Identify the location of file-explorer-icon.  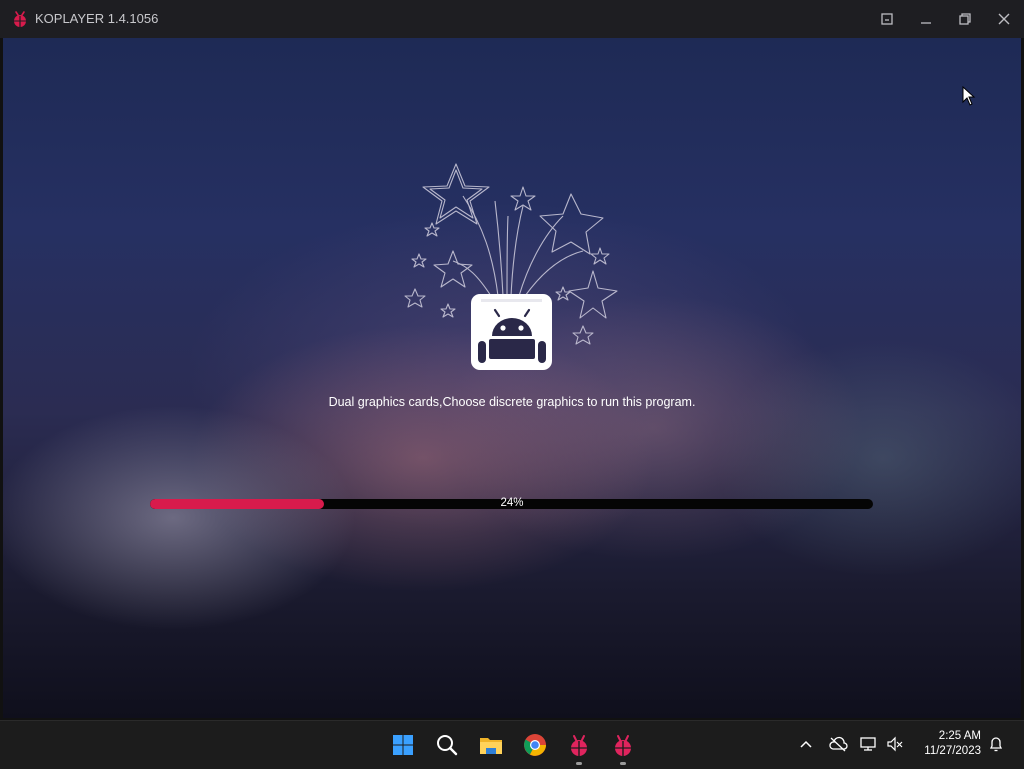
(491, 745).